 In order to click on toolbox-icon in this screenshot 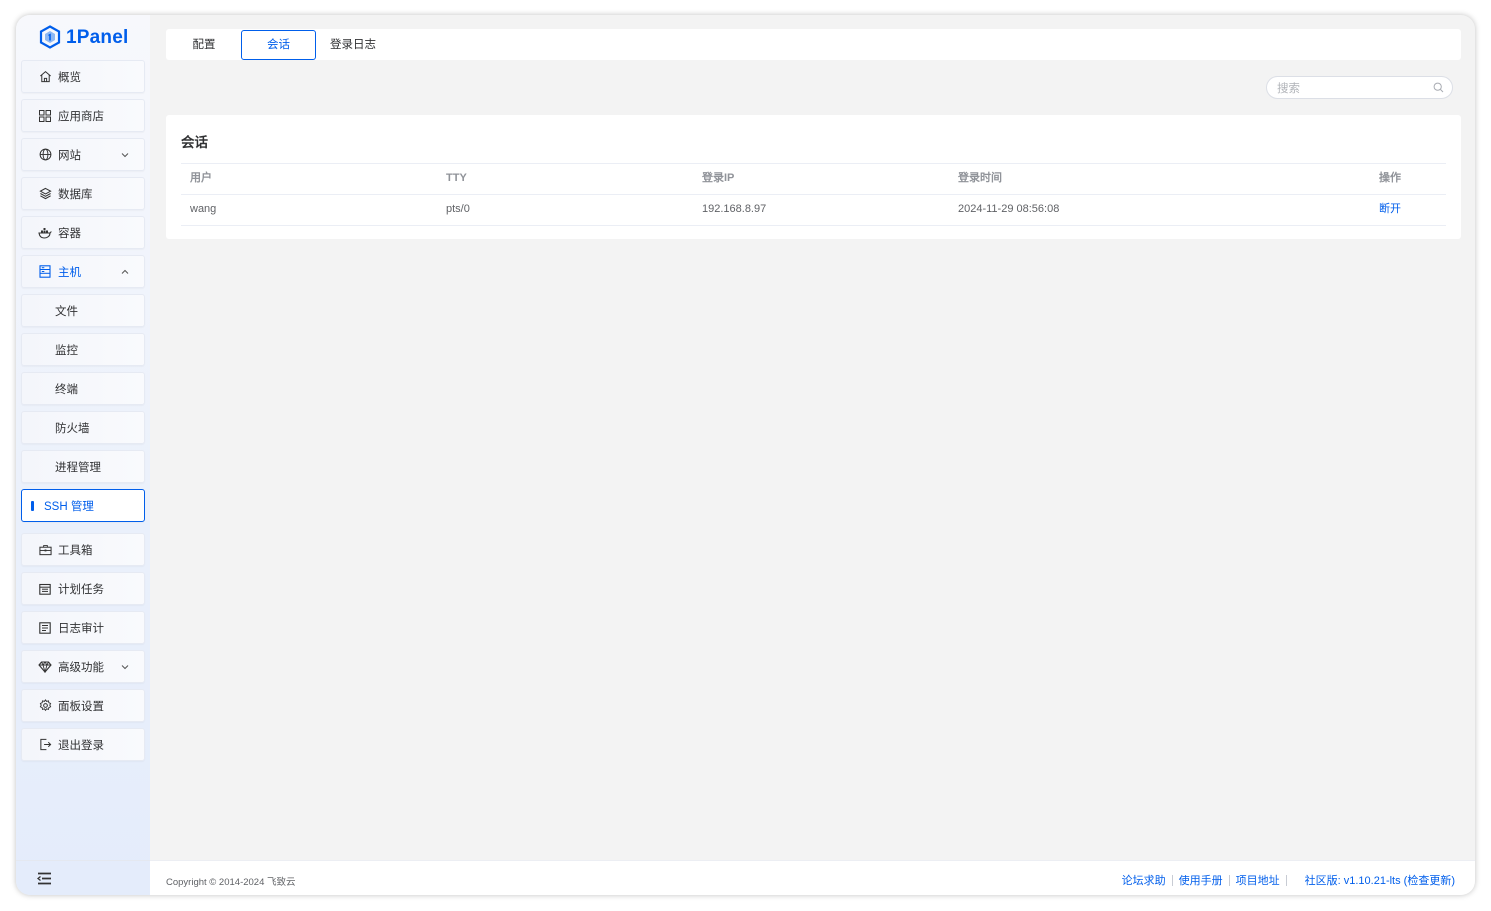, I will do `click(45, 550)`.